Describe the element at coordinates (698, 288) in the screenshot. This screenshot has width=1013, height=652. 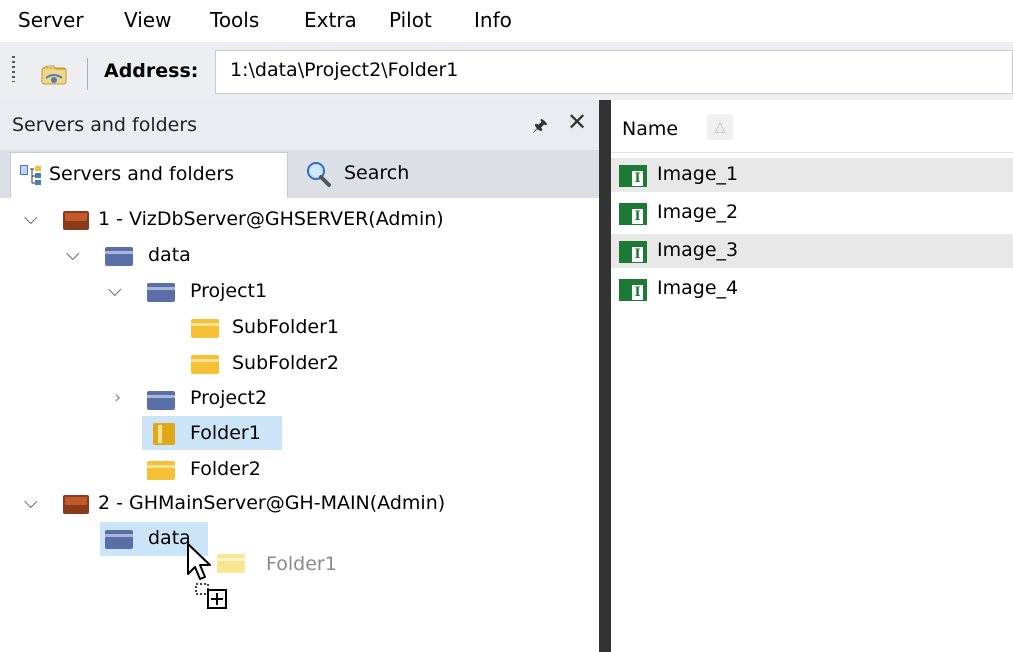
I see `list-item-label: Image_4` at that location.